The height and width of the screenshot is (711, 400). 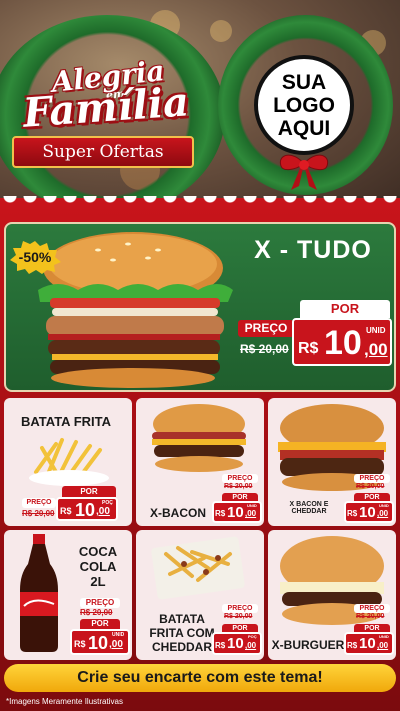 I want to click on featured-title: X - TUDO, so click(x=313, y=250).